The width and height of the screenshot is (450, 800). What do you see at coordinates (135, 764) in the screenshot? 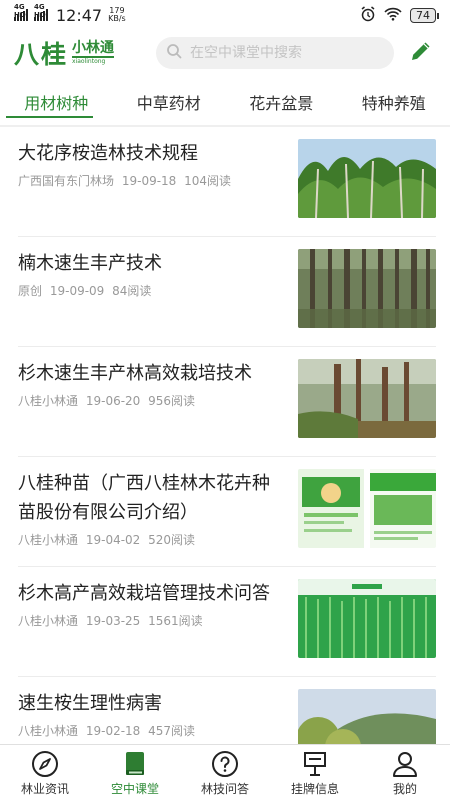
I see `book-icon` at bounding box center [135, 764].